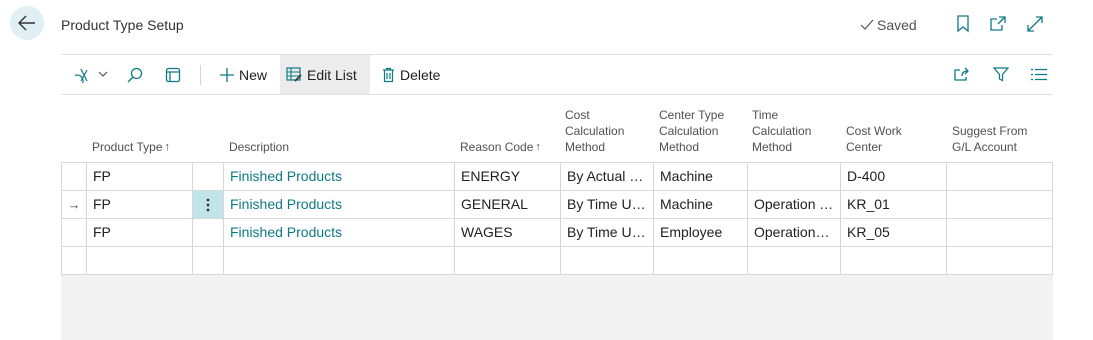 The width and height of the screenshot is (1093, 340). Describe the element at coordinates (127, 147) in the screenshot. I see `header-product-type-label: Product Type` at that location.